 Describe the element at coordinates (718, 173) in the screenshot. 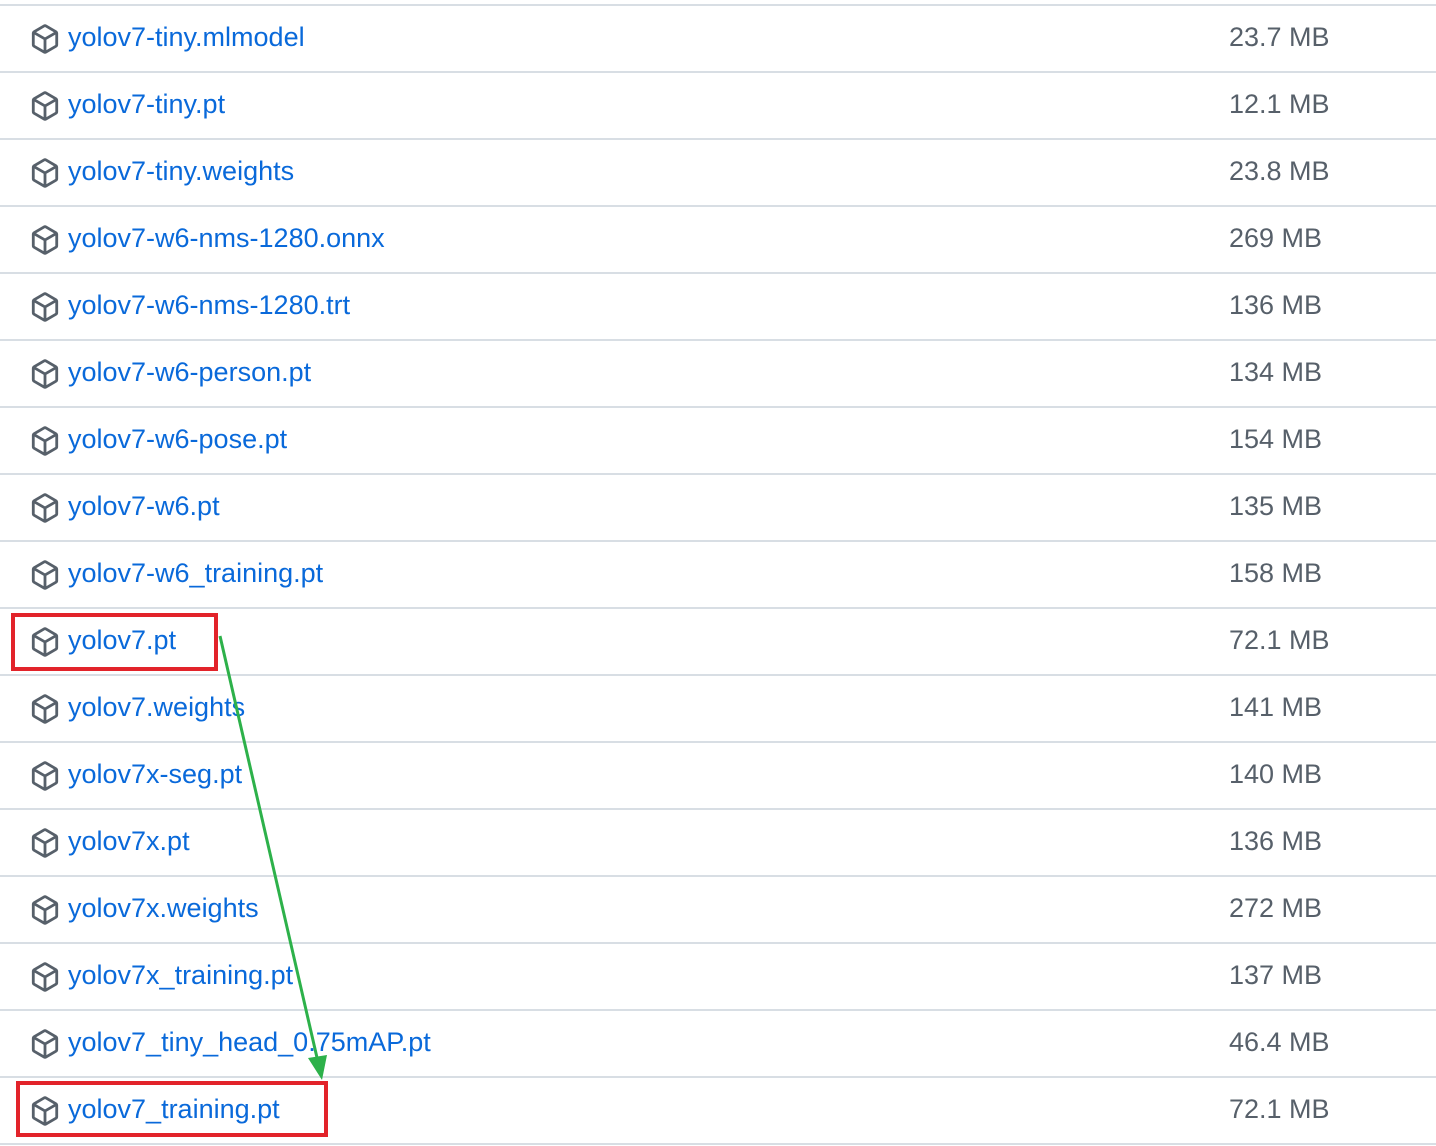

I see `asset-row: yolov7-tiny.weights 23.8 MB` at that location.